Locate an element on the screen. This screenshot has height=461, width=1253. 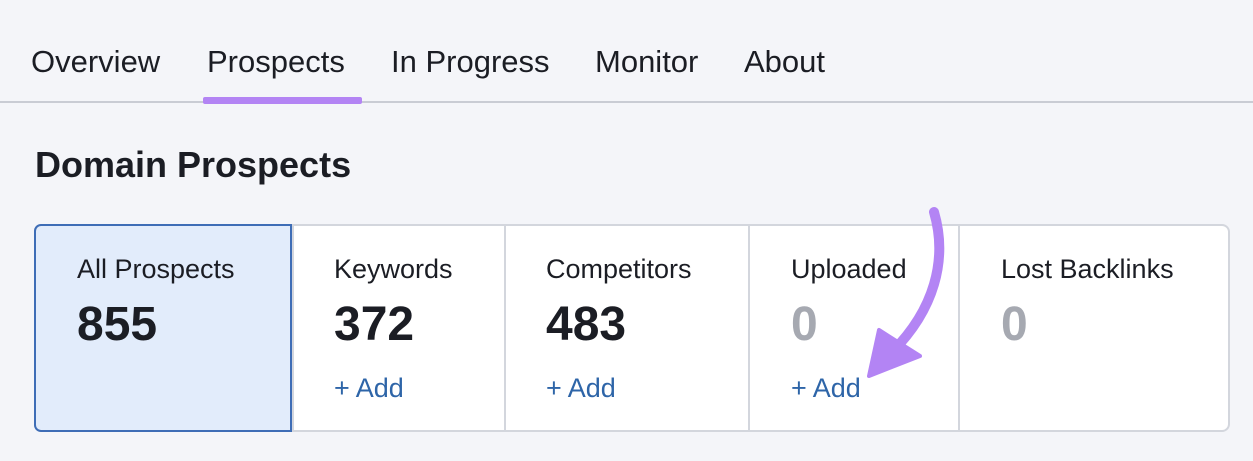
card-label: Competitors is located at coordinates (619, 269).